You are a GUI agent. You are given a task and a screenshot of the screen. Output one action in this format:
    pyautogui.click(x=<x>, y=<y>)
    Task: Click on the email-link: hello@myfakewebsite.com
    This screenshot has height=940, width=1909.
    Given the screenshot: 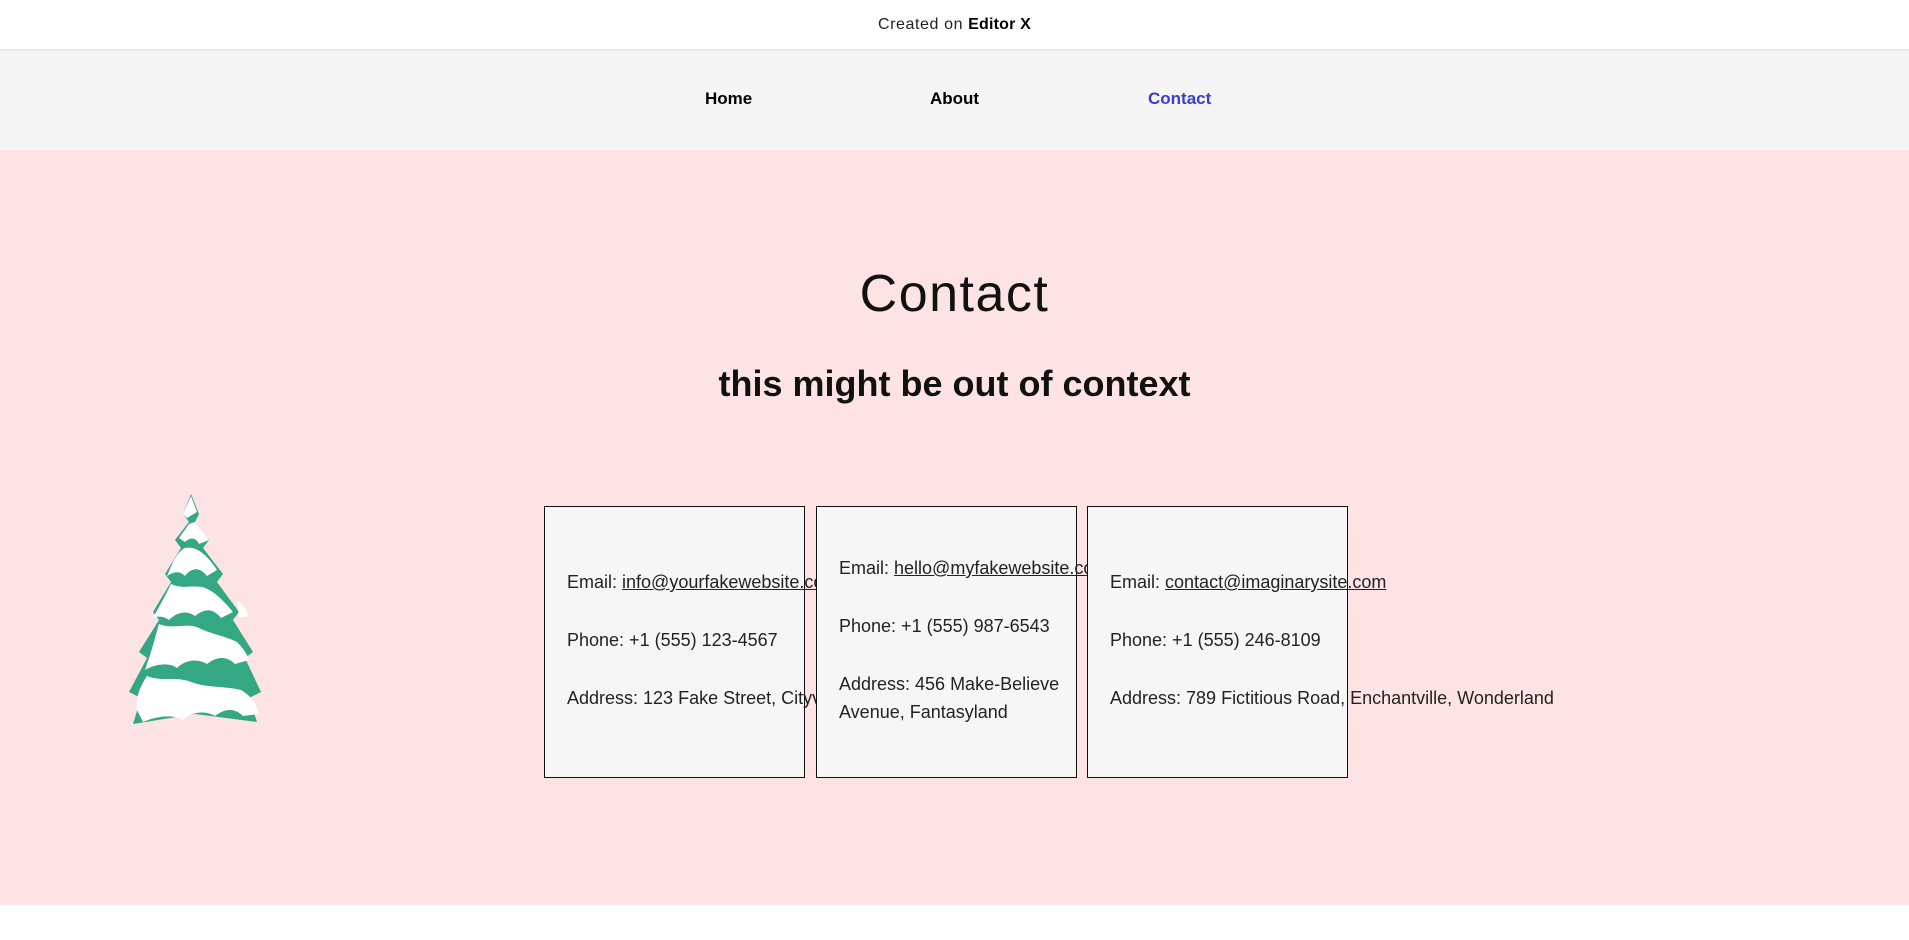 What is the action you would take?
    pyautogui.click(x=1001, y=568)
    